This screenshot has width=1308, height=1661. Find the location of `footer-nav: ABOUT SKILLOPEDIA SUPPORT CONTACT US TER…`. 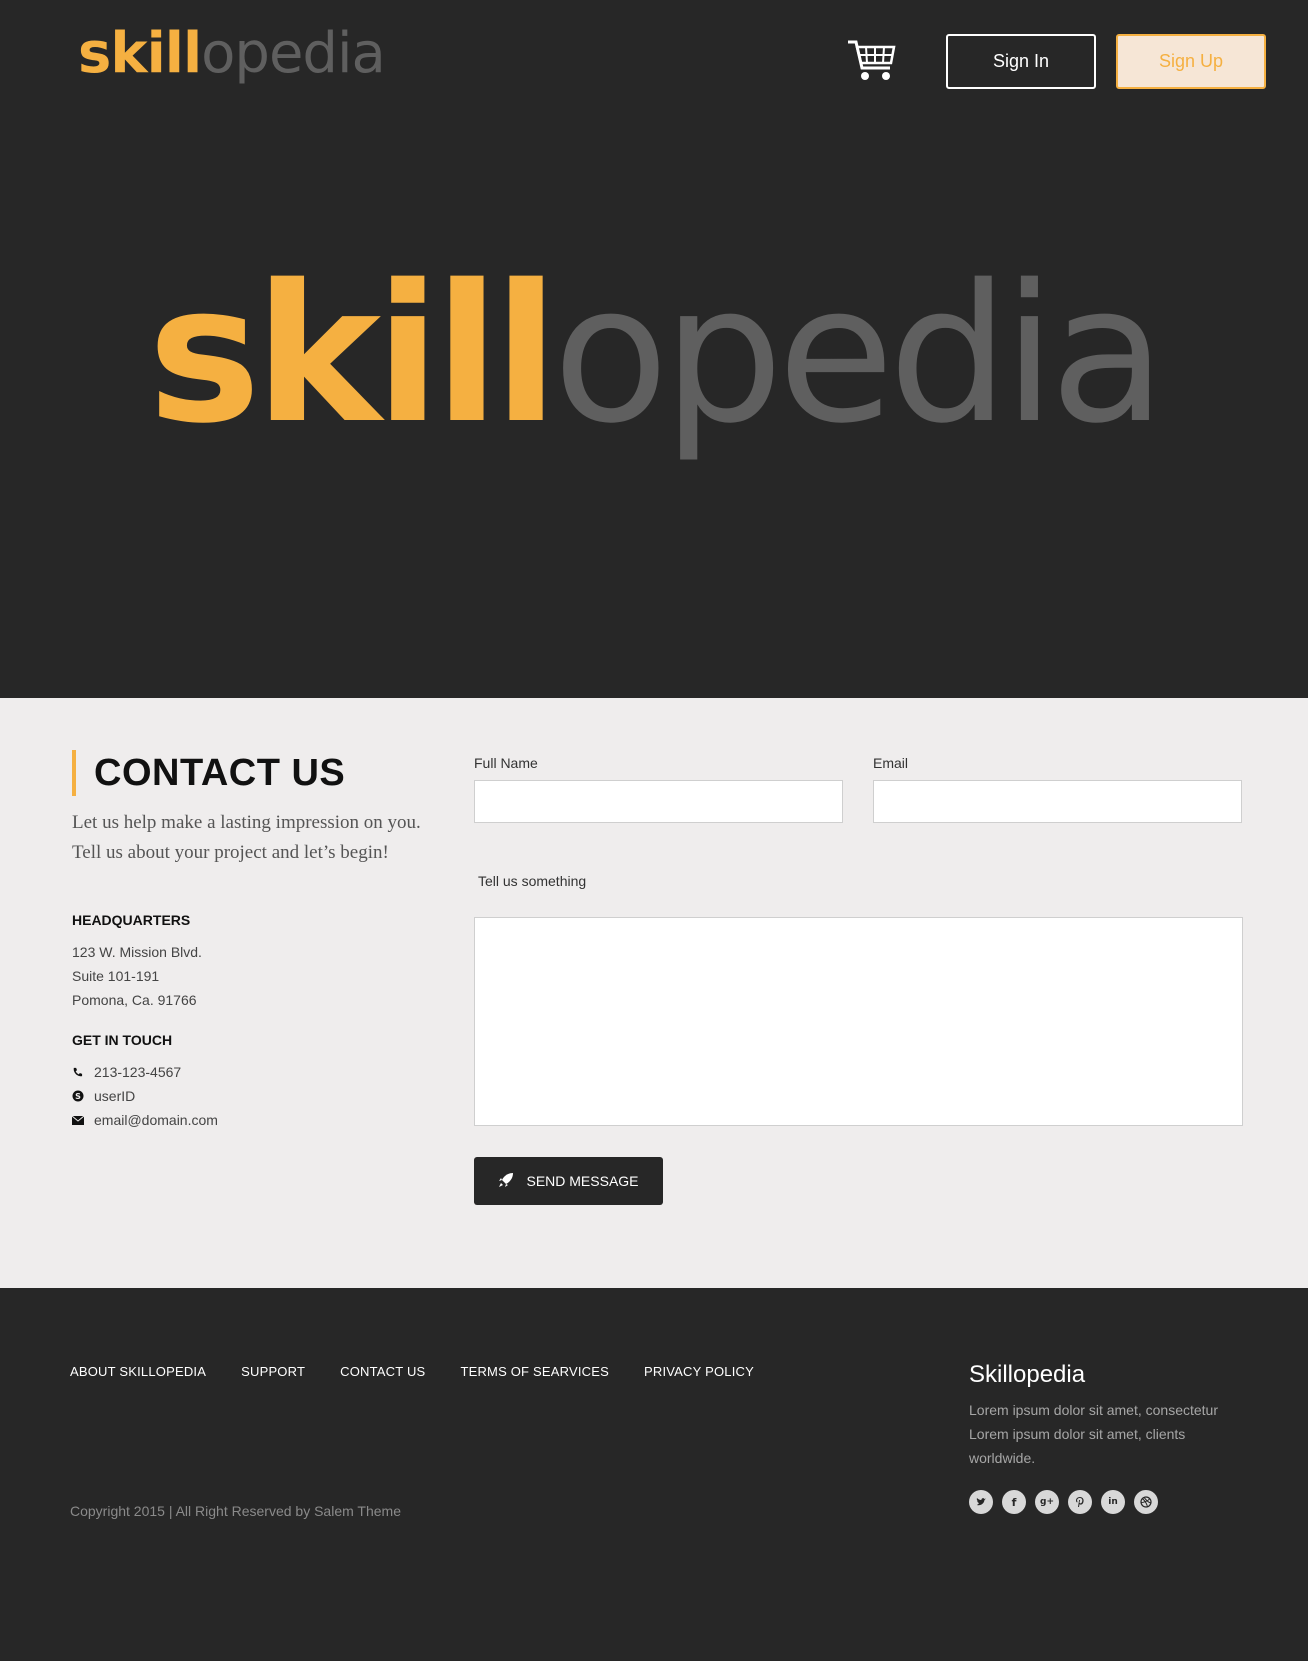

footer-nav: ABOUT SKILLOPEDIA SUPPORT CONTACT US TER… is located at coordinates (412, 1371).